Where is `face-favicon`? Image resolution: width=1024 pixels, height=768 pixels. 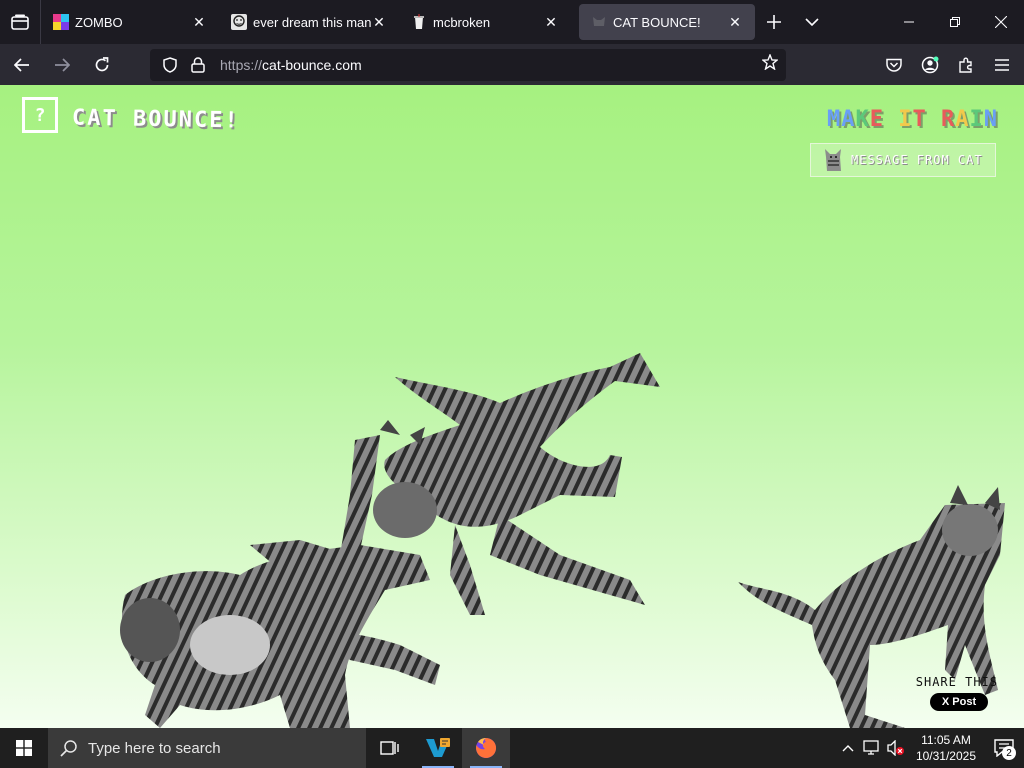
face-favicon is located at coordinates (239, 22).